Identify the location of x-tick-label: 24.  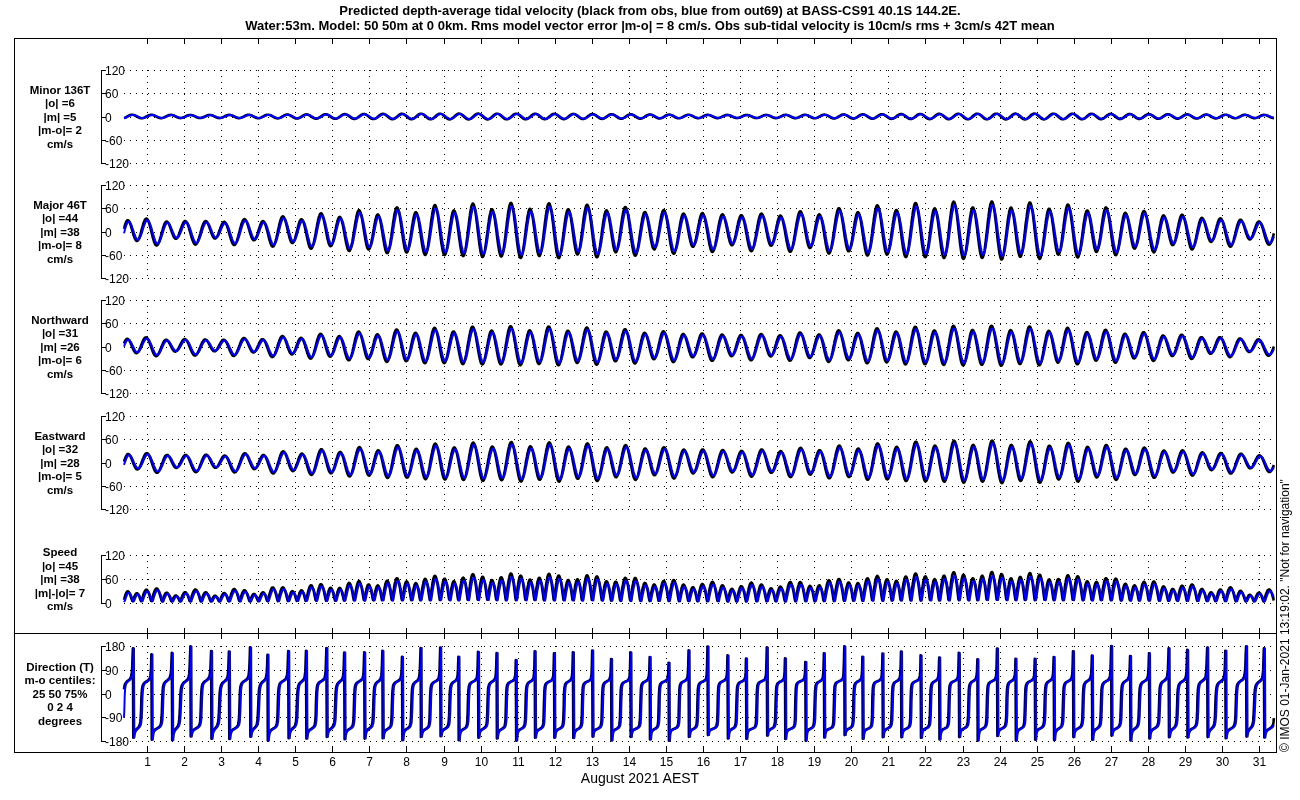
(1000, 762).